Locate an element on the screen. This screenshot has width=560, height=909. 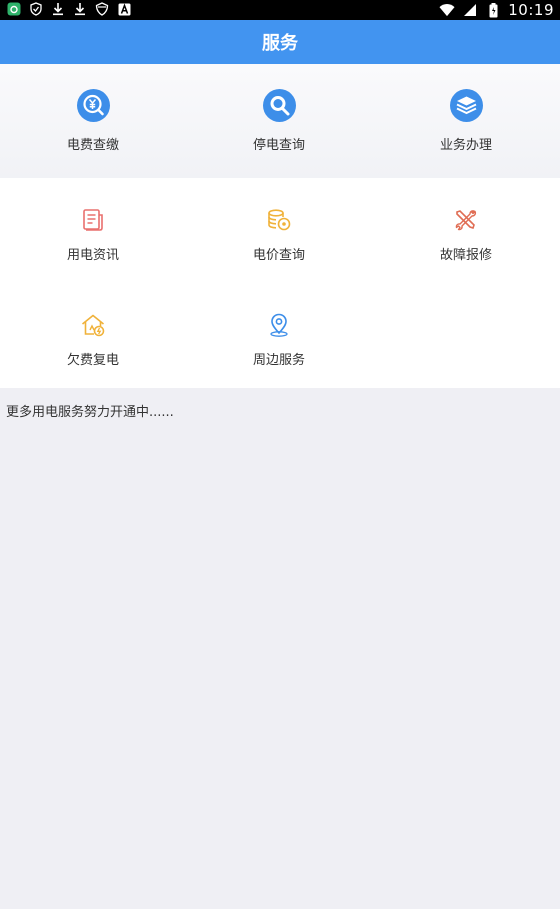
vpn-shield-icon is located at coordinates (102, 9).